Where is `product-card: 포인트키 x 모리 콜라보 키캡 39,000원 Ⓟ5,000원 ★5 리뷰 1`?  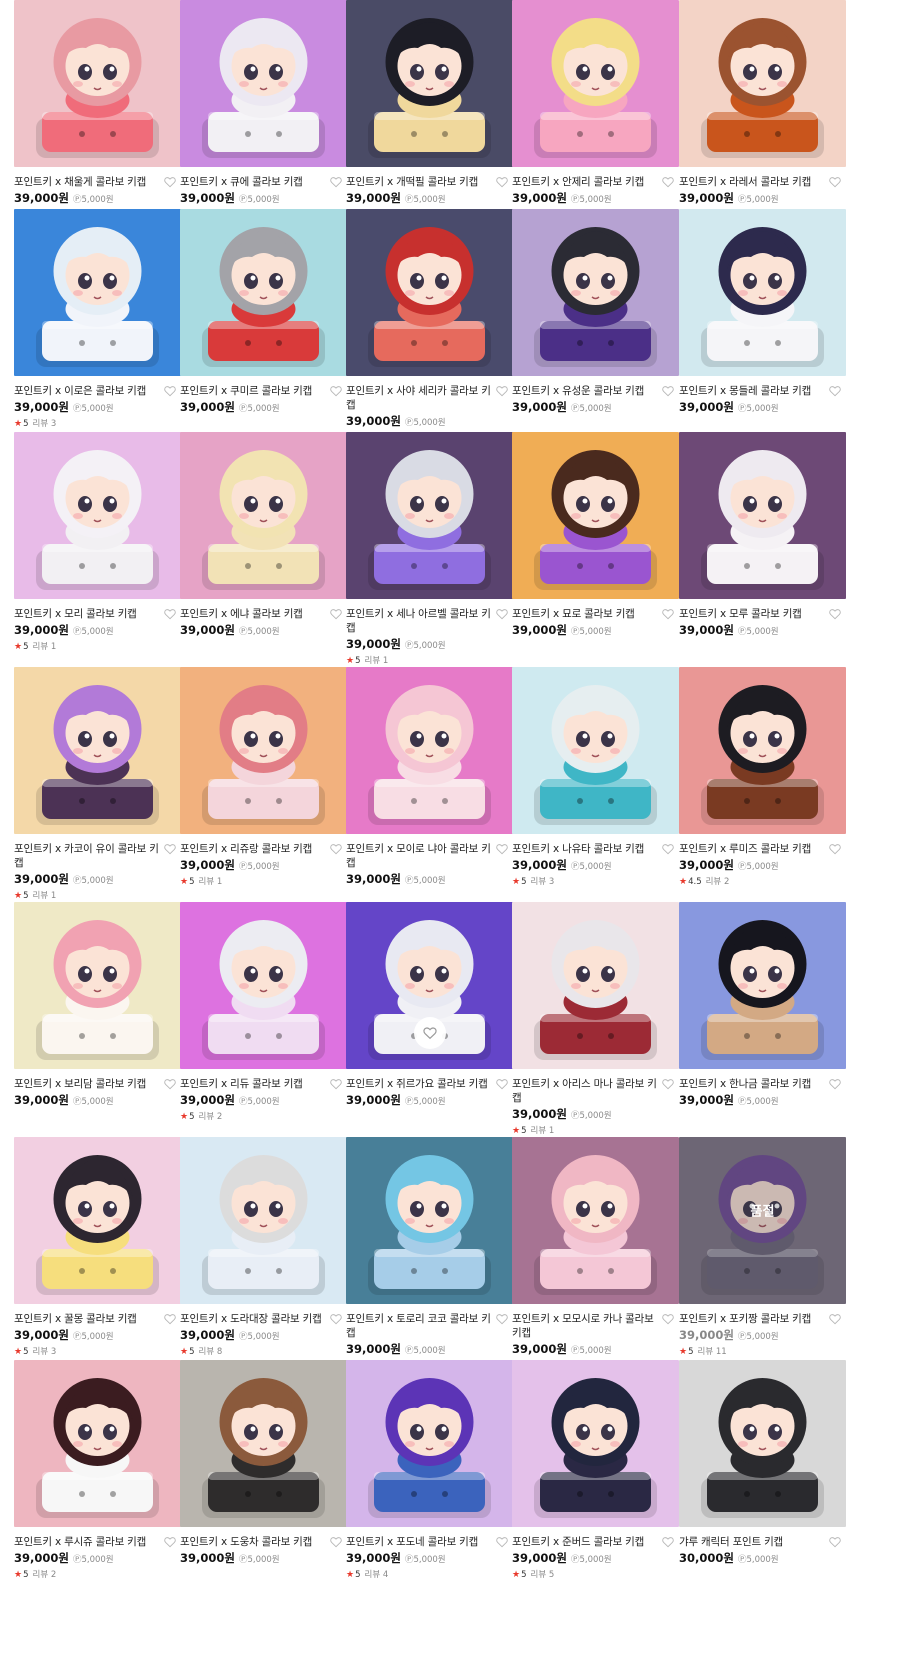 product-card: 포인트키 x 모리 콜라보 키캡 39,000원 Ⓟ5,000원 ★5 리뷰 1 is located at coordinates (97, 542).